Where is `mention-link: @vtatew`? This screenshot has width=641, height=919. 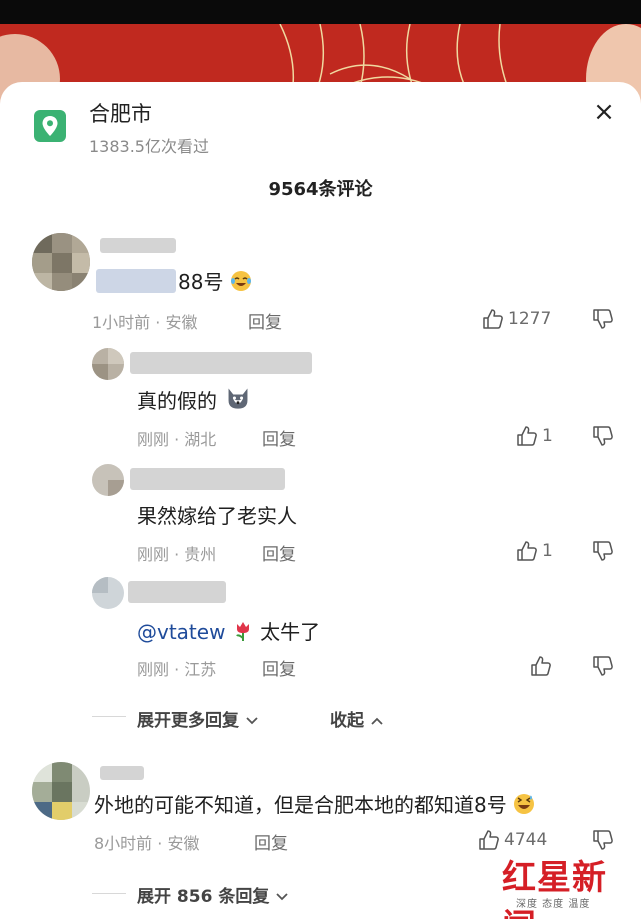 mention-link: @vtatew is located at coordinates (181, 632).